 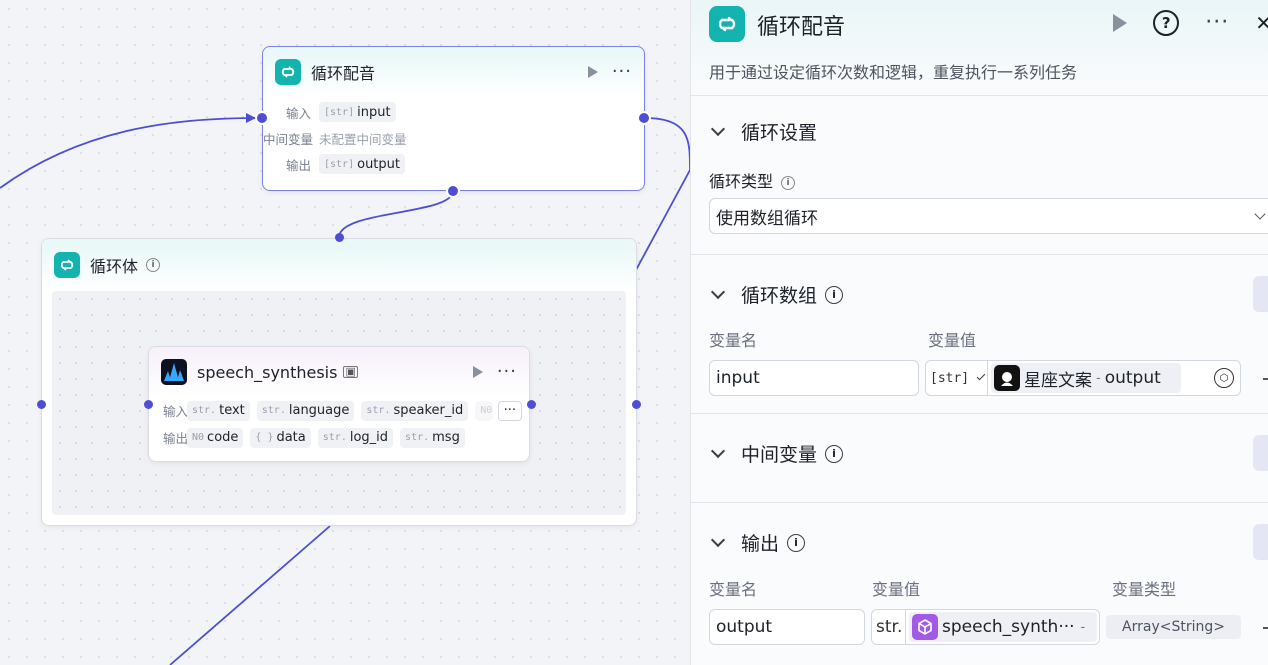 What do you see at coordinates (396, 214) in the screenshot?
I see `edge-loop-to-body` at bounding box center [396, 214].